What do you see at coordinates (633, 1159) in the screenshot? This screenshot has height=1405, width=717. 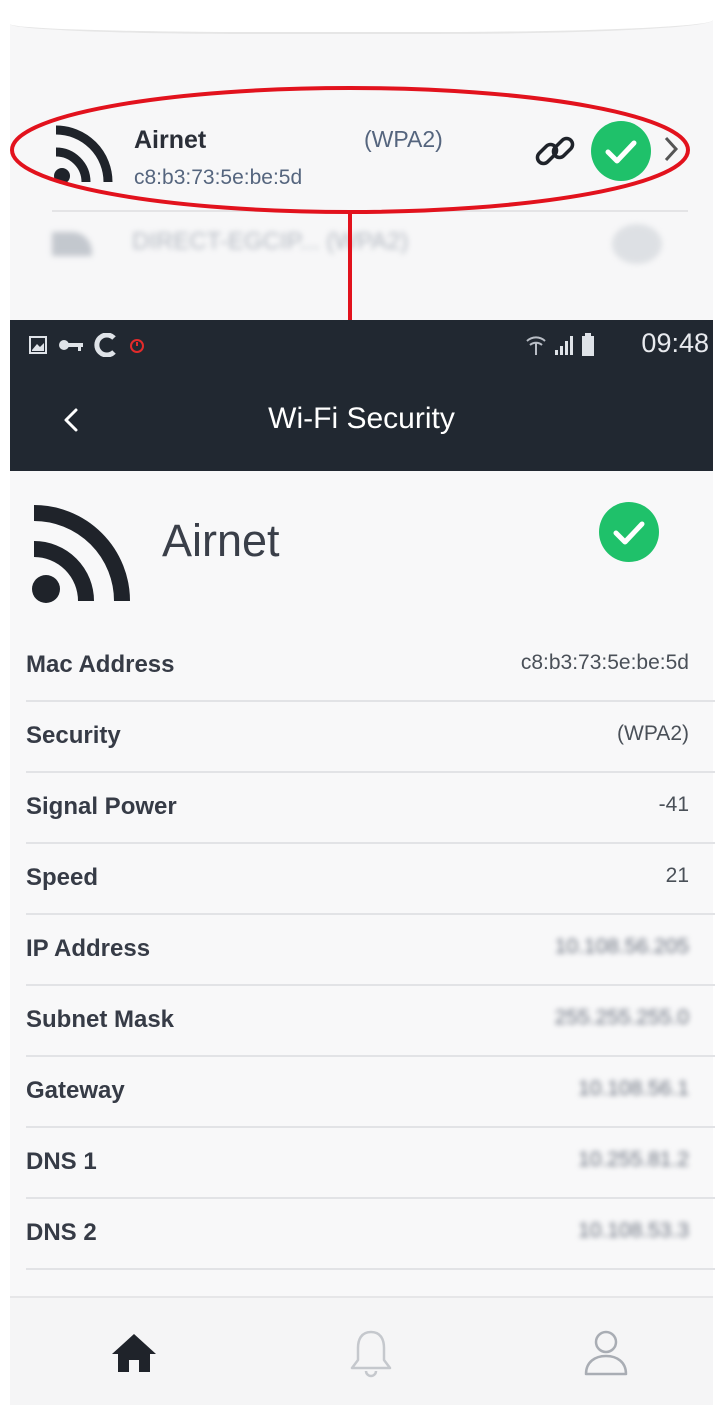 I see `detail-value-redacted: 10.255.81.2` at bounding box center [633, 1159].